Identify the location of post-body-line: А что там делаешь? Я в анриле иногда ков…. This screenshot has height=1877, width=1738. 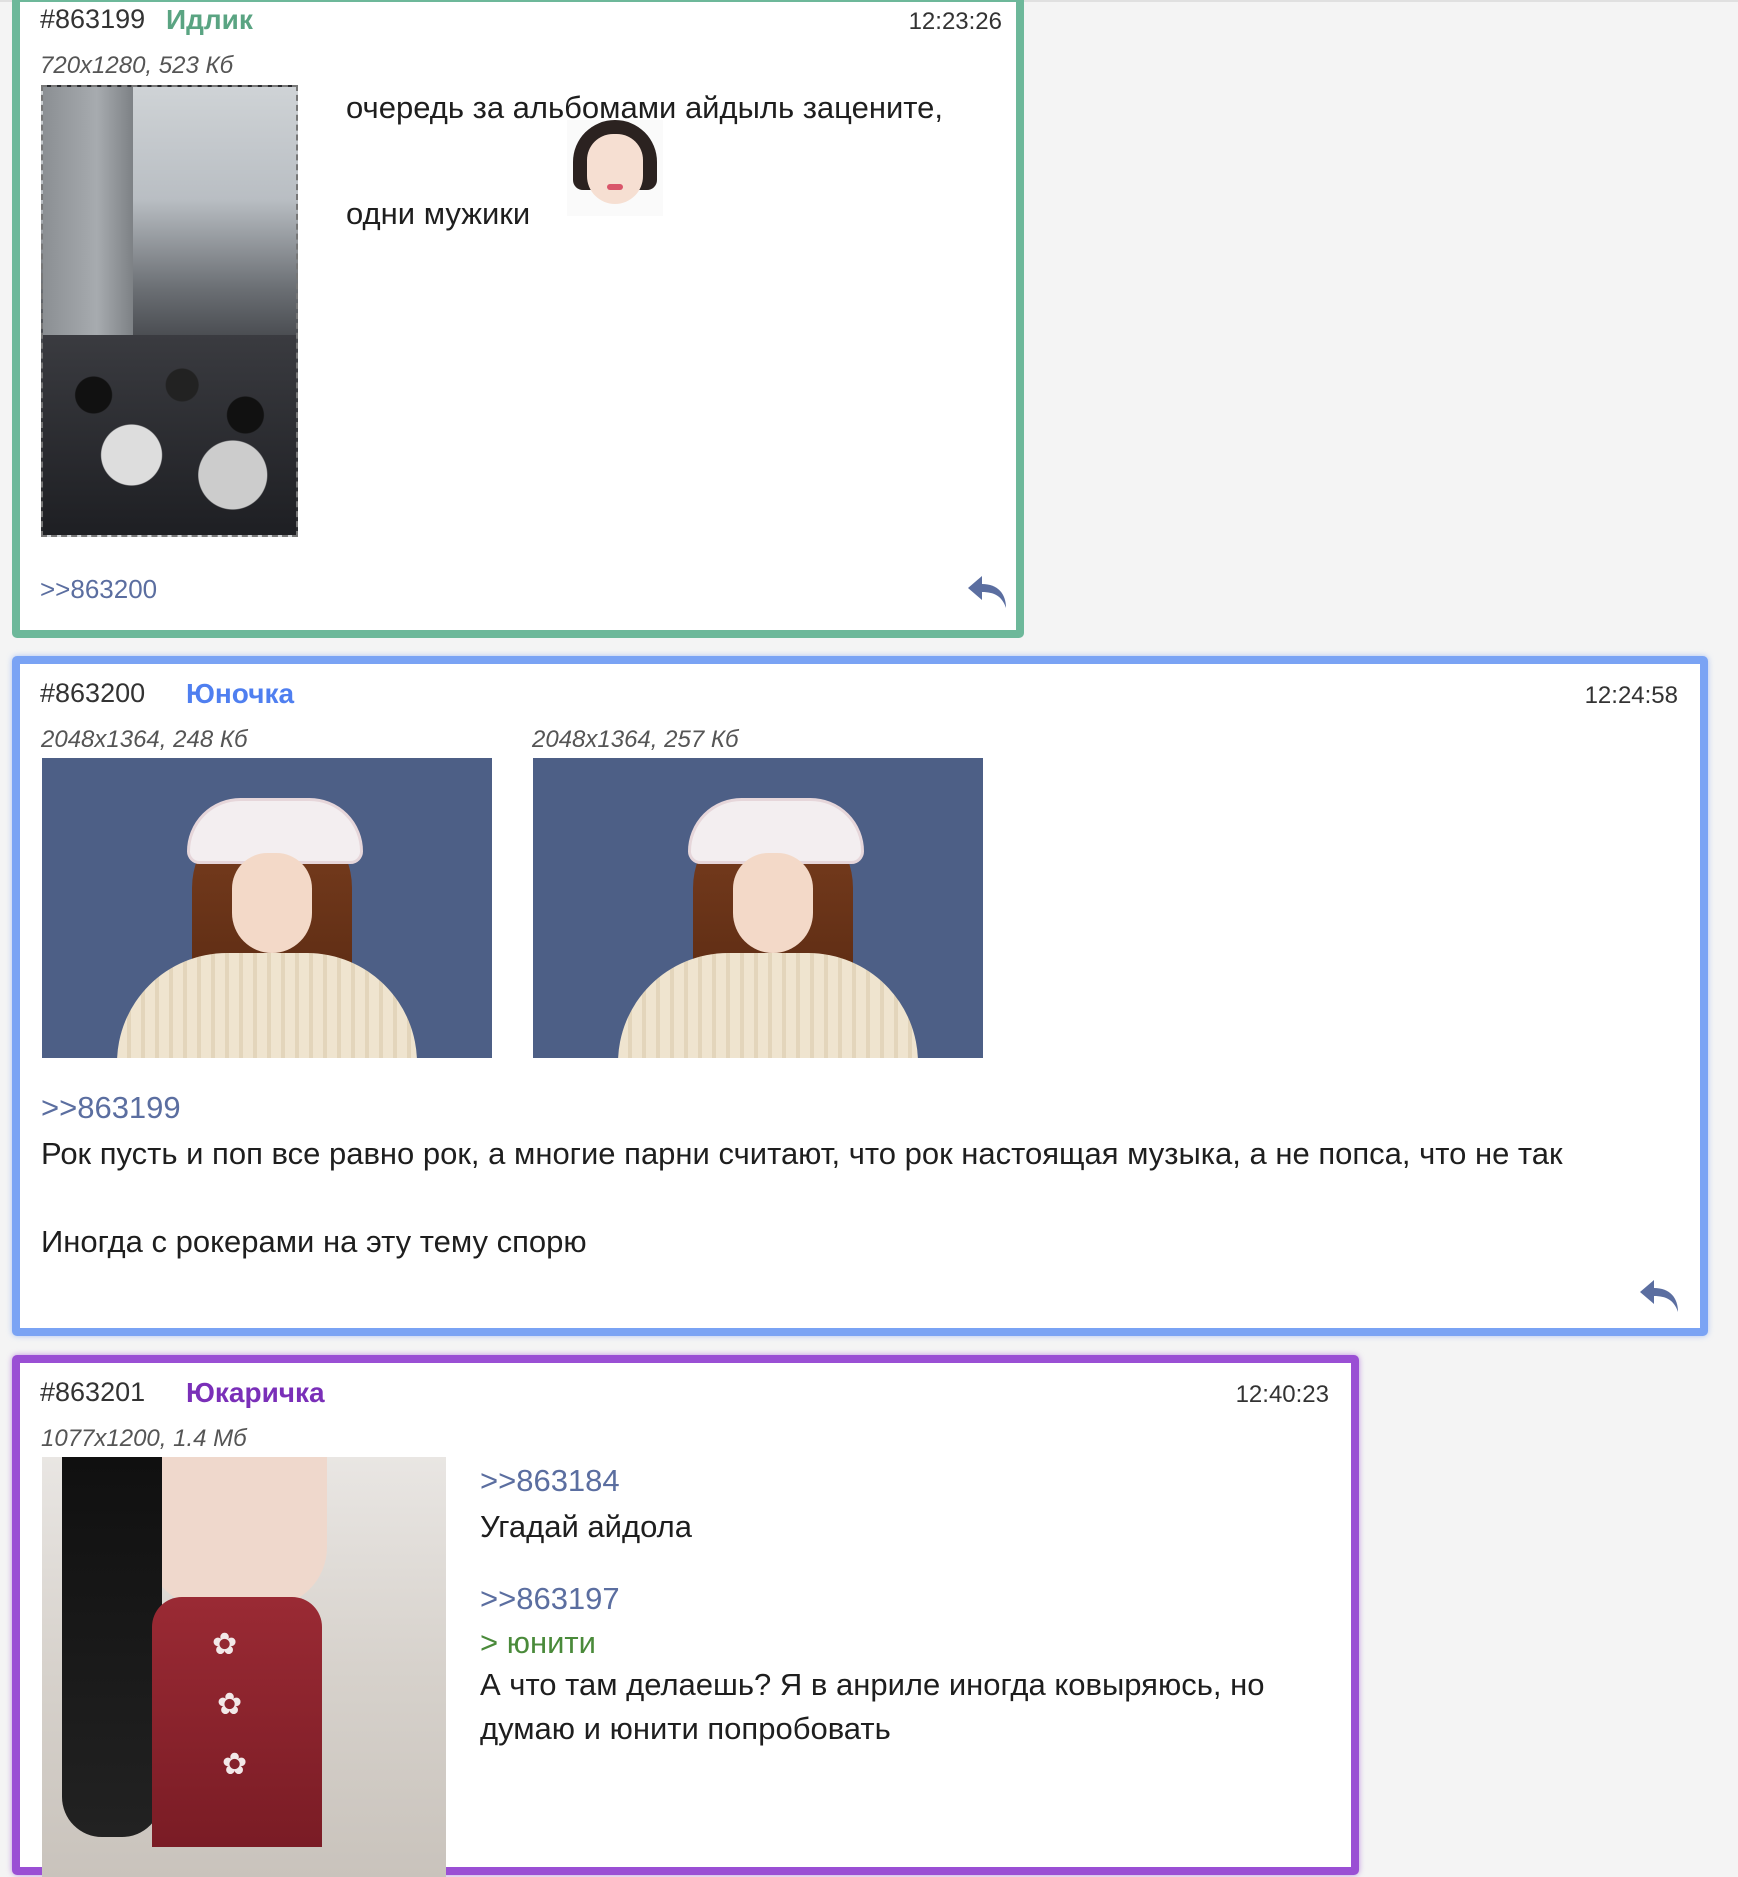
(872, 1684).